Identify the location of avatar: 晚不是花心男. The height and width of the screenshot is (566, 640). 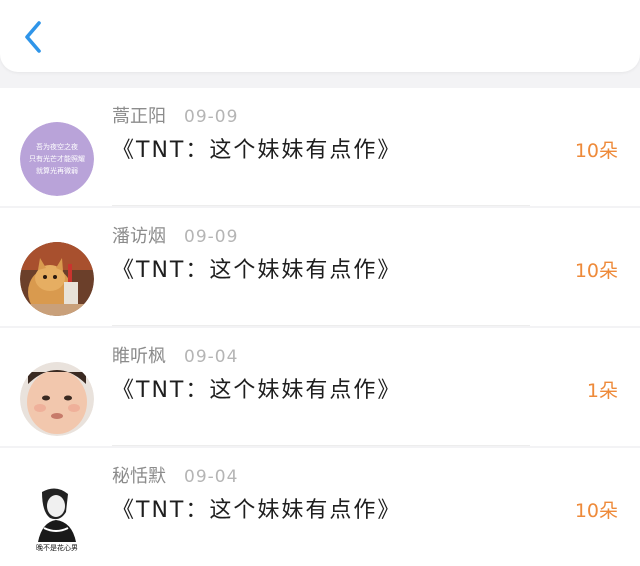
(57, 519).